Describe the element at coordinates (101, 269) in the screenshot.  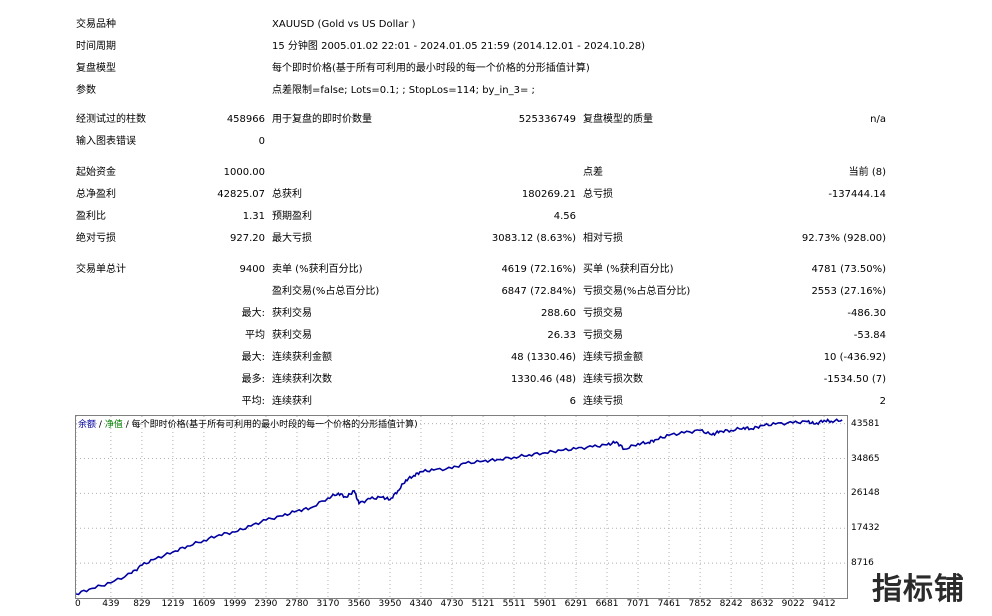
I see `total-trades-label: 交易单总计` at that location.